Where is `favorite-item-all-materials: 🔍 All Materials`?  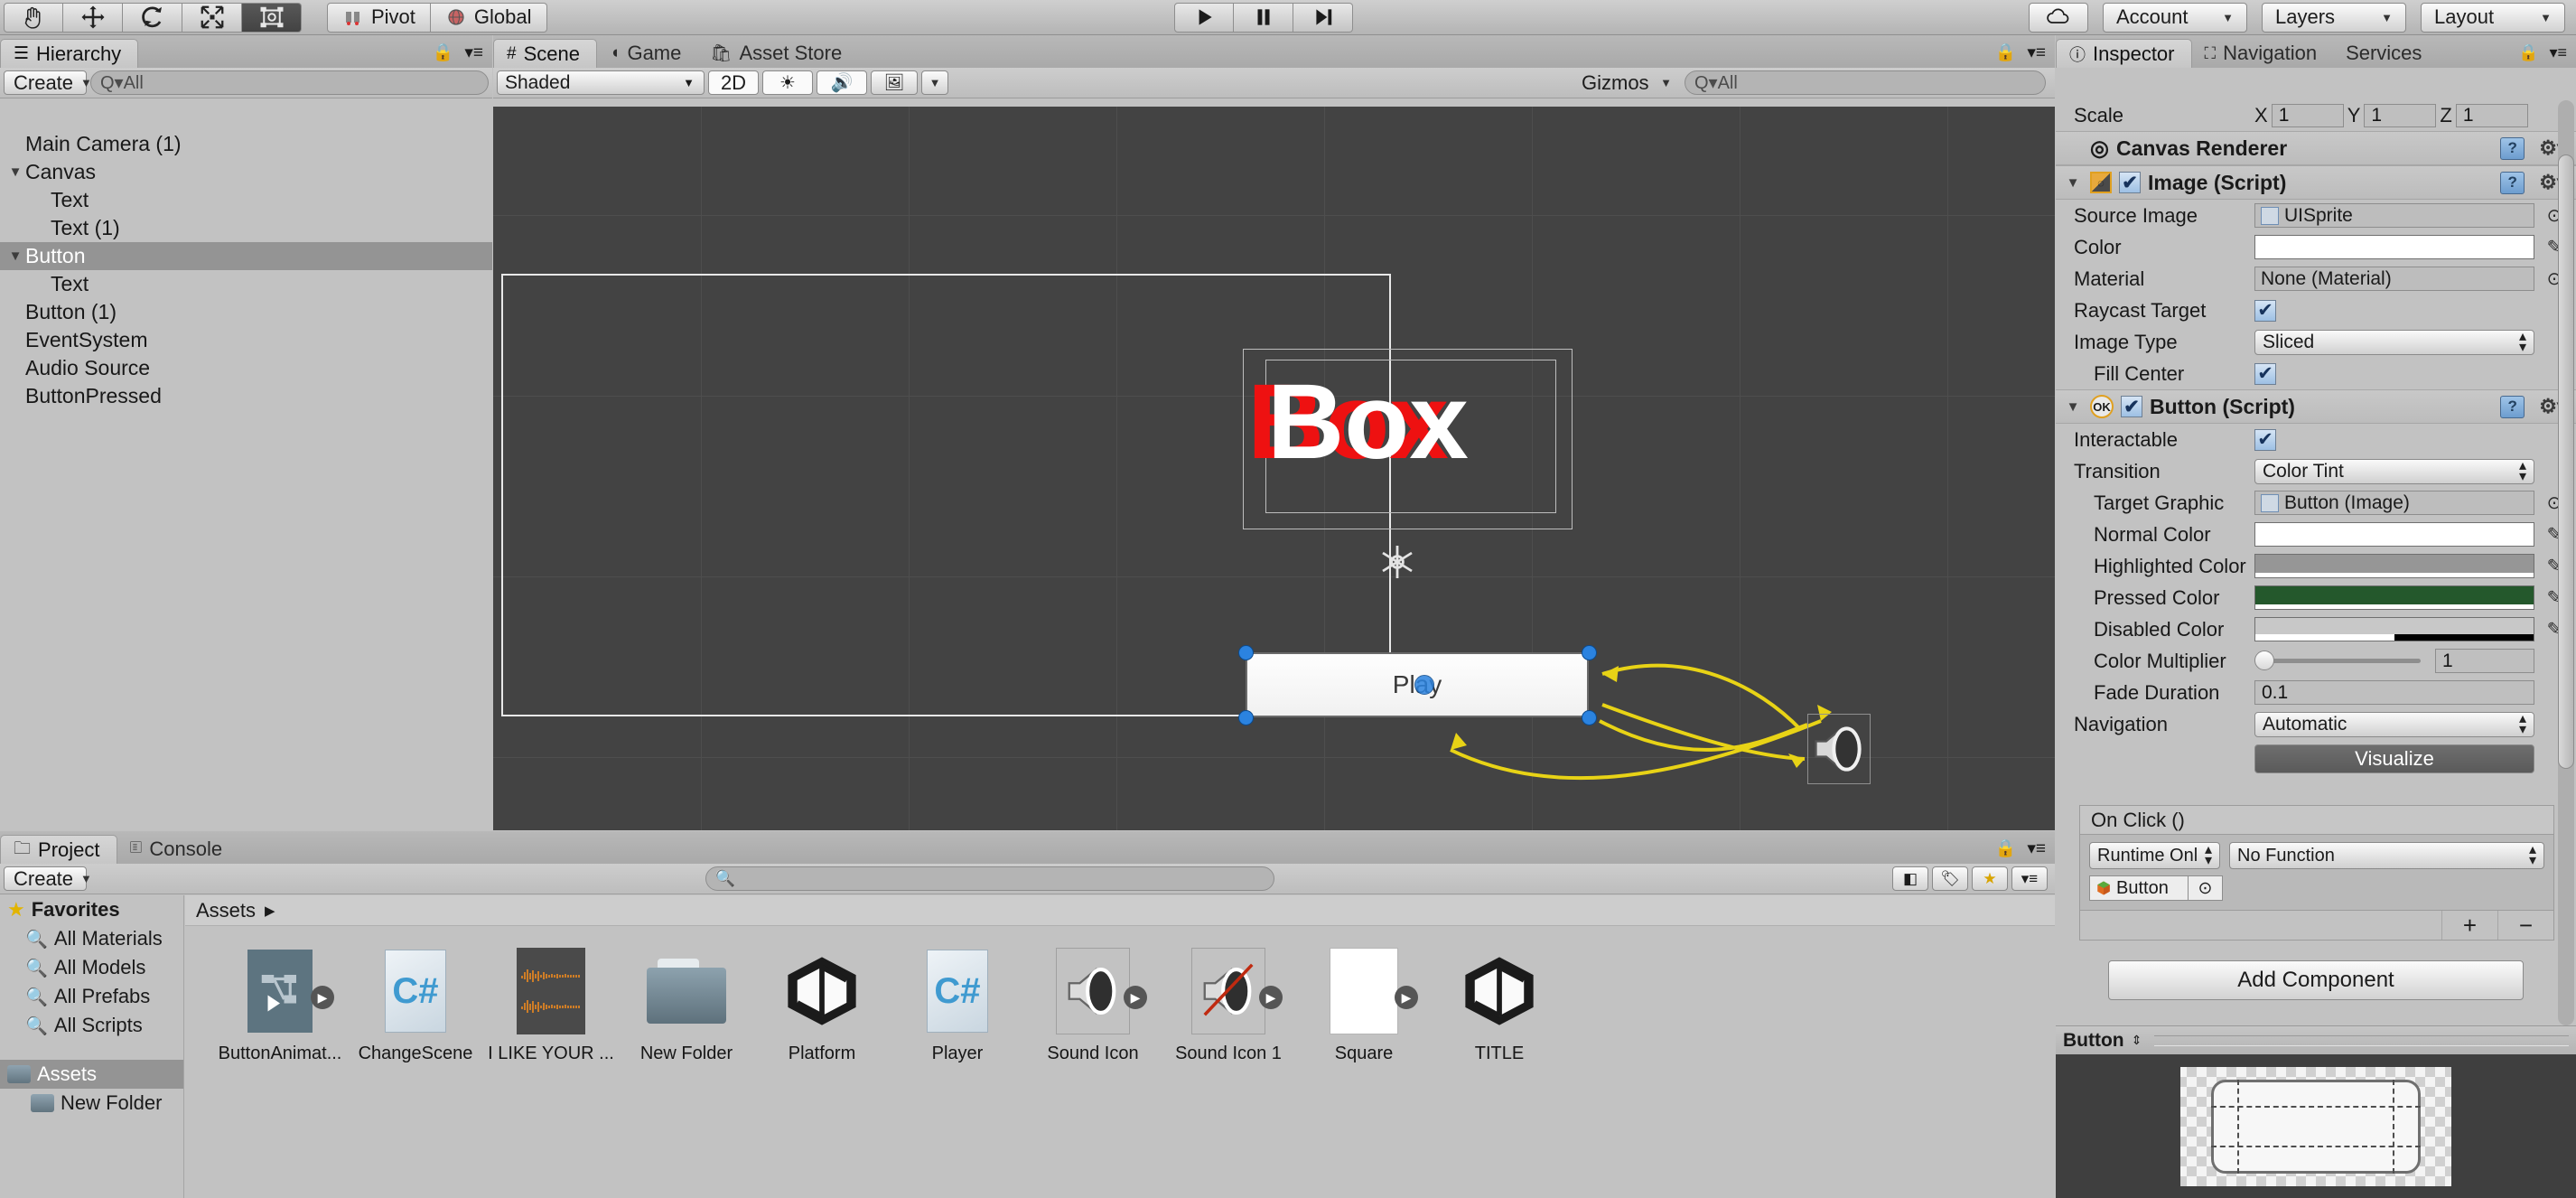 favorite-item-all-materials: 🔍 All Materials is located at coordinates (91, 938).